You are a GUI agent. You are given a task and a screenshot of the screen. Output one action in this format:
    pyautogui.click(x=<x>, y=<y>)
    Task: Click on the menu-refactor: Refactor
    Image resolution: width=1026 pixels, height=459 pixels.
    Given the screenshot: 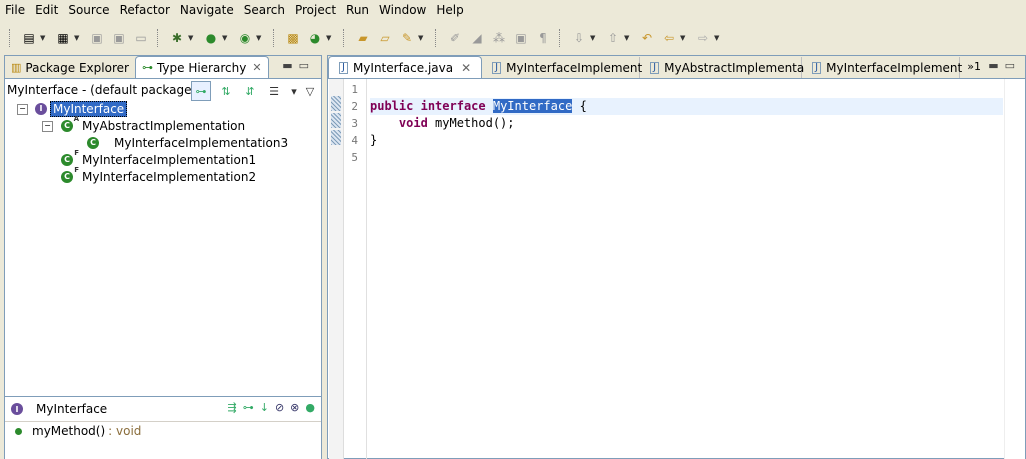 What is the action you would take?
    pyautogui.click(x=145, y=10)
    